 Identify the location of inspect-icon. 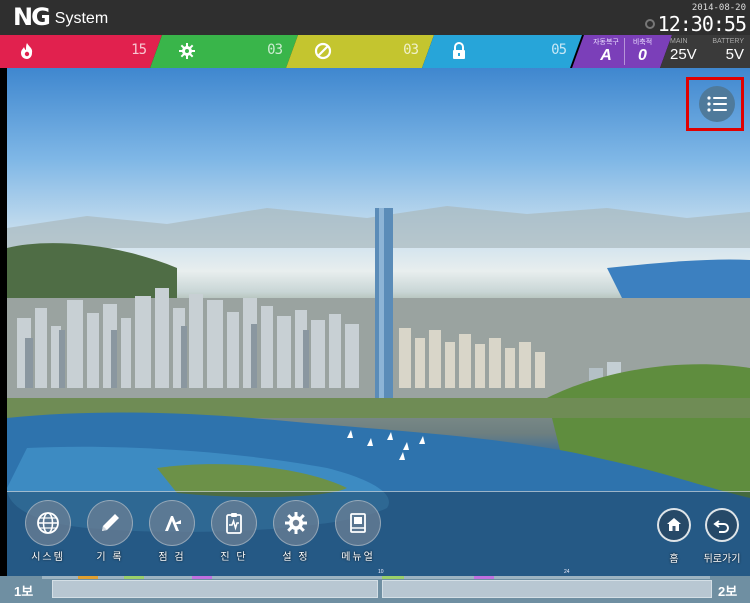
(173, 523).